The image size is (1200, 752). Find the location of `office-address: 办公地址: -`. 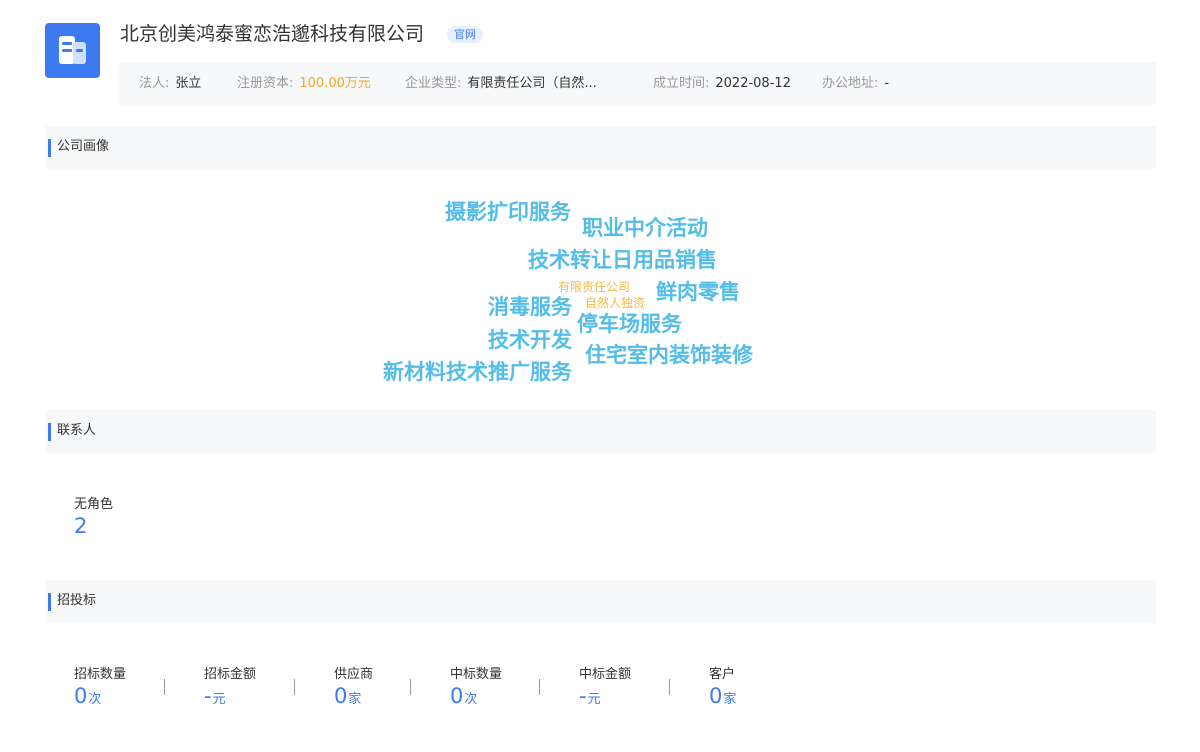

office-address: 办公地址: - is located at coordinates (856, 83).